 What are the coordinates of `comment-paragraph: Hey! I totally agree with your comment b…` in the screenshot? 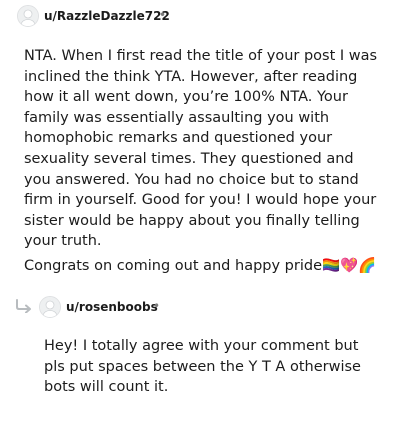 It's located at (202, 367).